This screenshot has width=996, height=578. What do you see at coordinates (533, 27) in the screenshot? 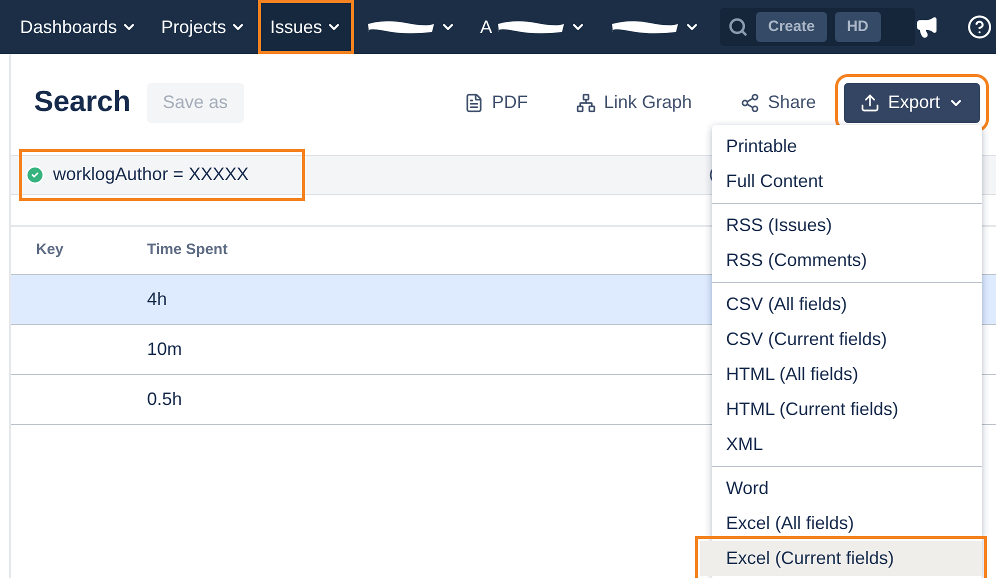
I see `nav-menu: A` at bounding box center [533, 27].